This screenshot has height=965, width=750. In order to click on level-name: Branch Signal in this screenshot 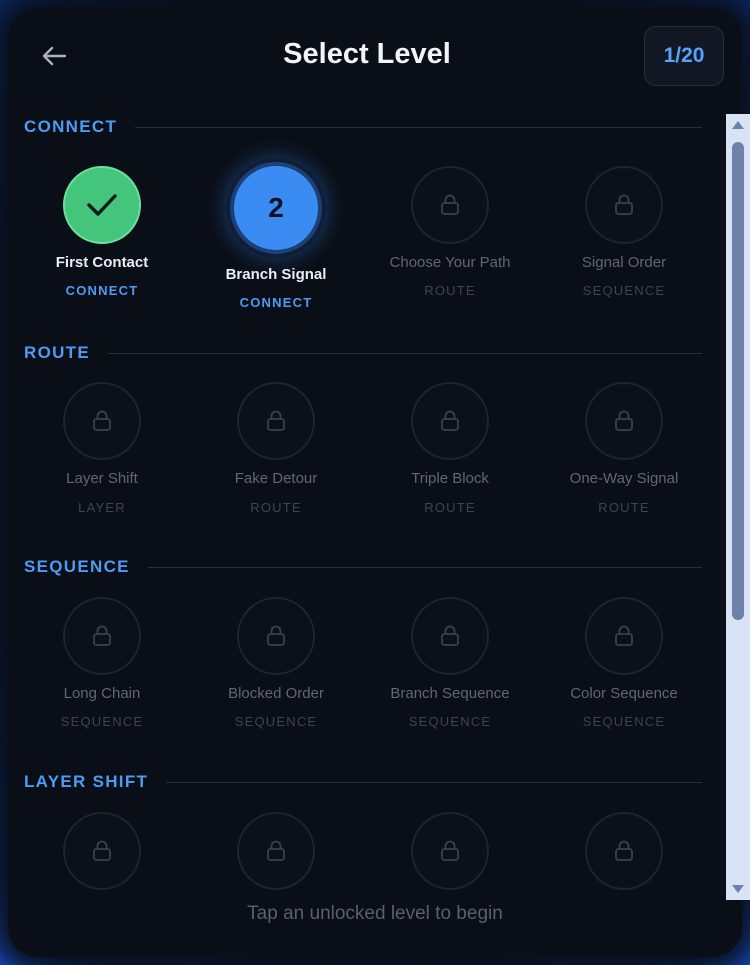, I will do `click(276, 274)`.